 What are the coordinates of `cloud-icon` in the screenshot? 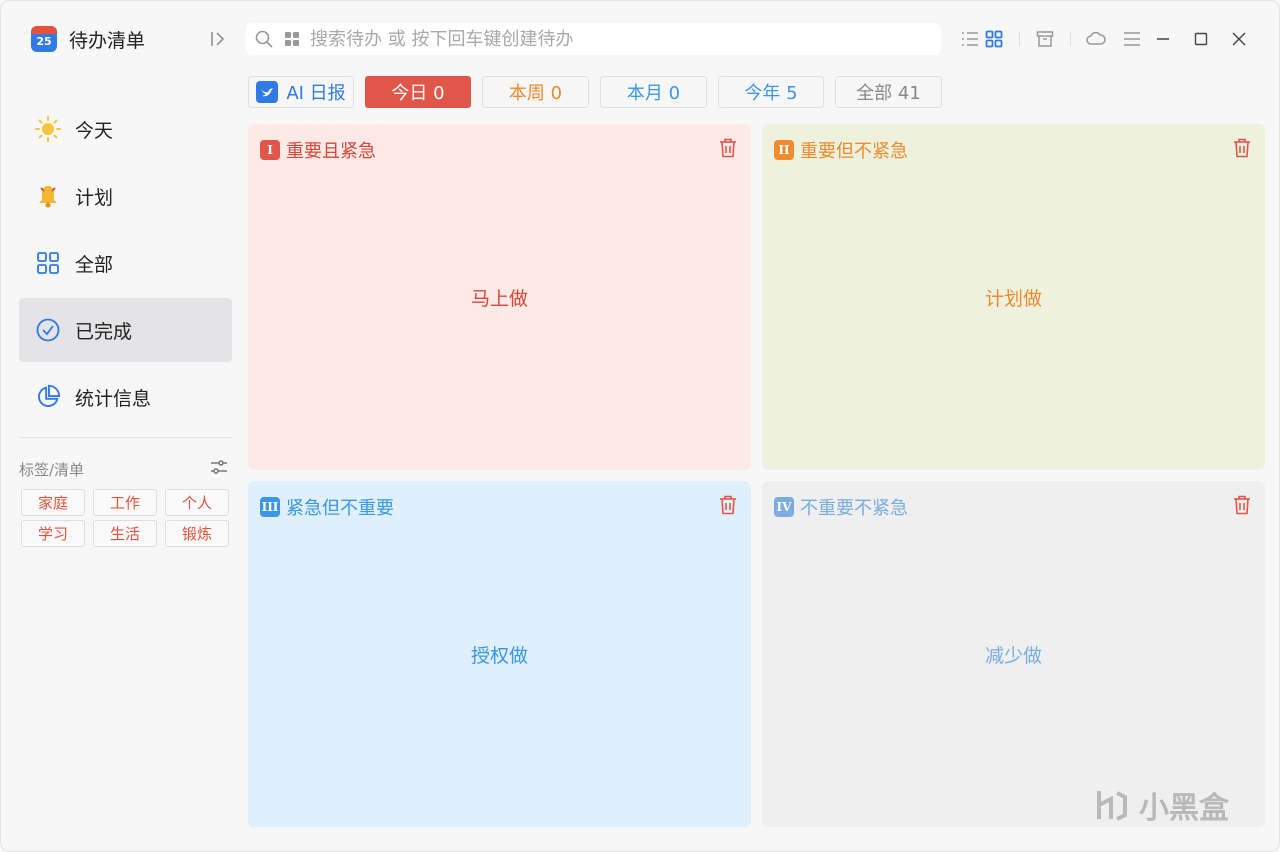 It's located at (1096, 38).